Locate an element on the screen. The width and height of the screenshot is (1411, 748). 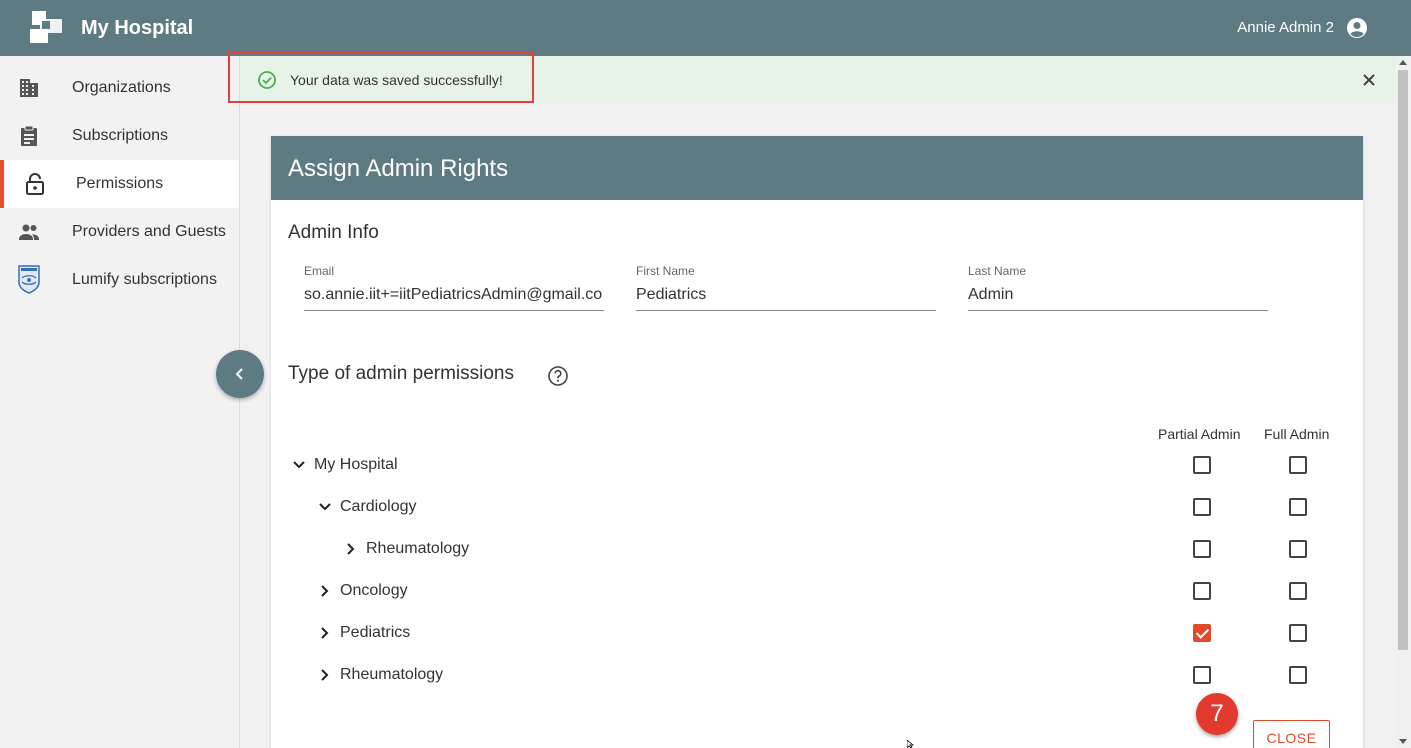
collapse-sidebar-button is located at coordinates (240, 374).